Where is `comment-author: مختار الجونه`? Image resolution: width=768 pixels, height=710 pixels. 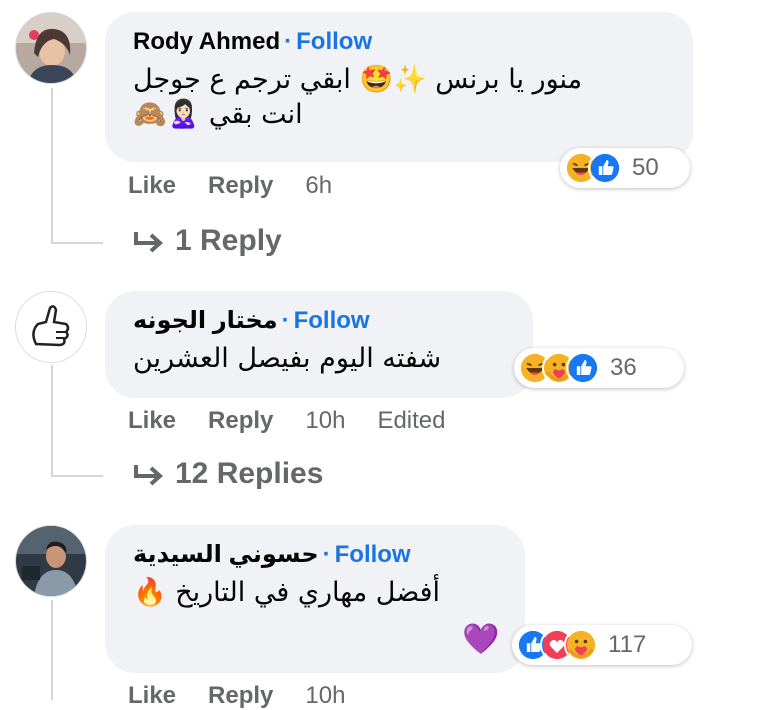
comment-author: مختار الجونه is located at coordinates (205, 320).